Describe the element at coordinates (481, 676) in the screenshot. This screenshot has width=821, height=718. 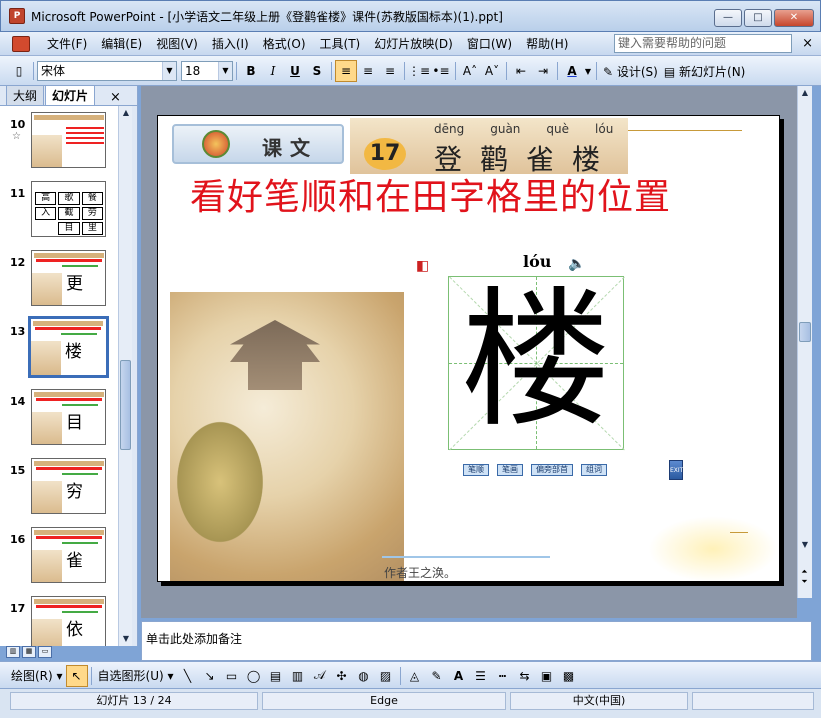
I see `line-style-icon: ☰` at that location.